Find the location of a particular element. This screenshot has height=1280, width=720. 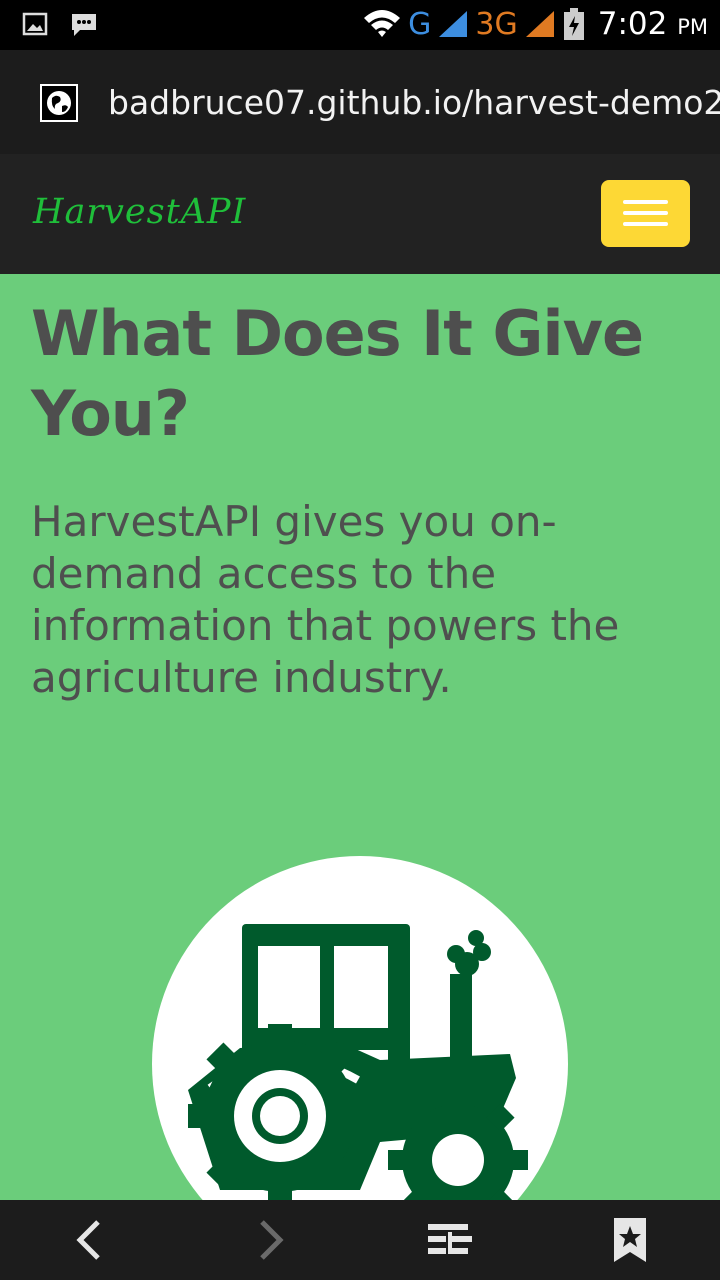

battery-charging-icon is located at coordinates (573, 24).